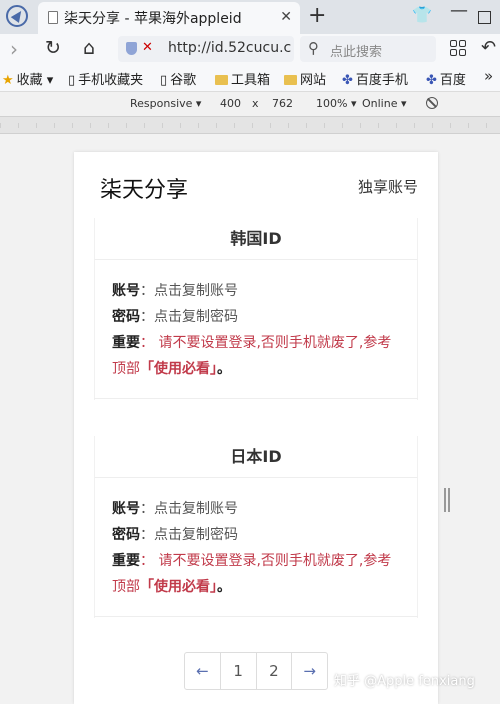  I want to click on active-tab: 柒天分享 - 苹果海外appleid ✕, so click(169, 18).